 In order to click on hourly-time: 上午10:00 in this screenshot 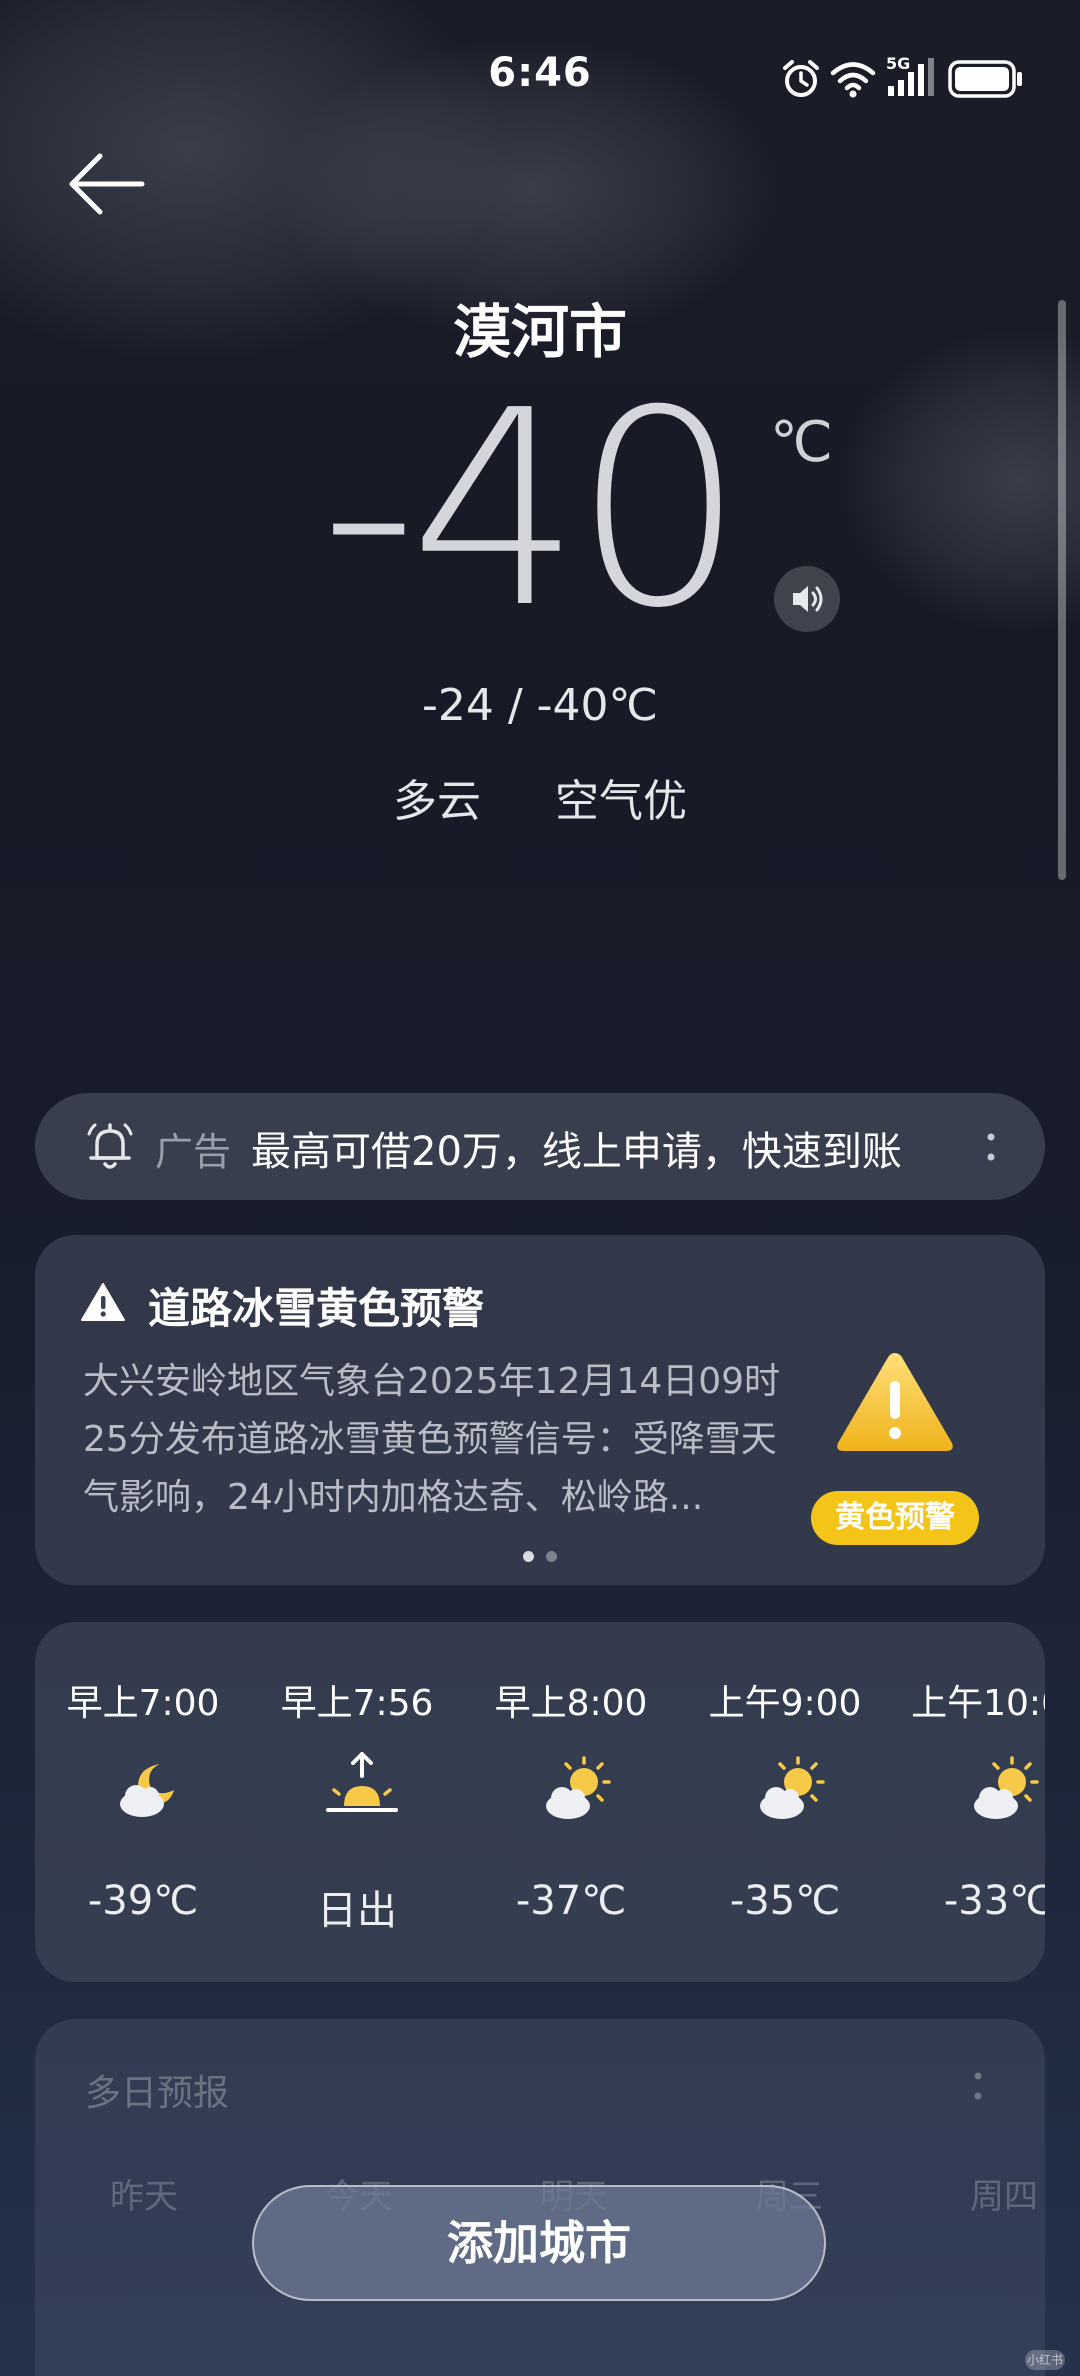, I will do `click(978, 1703)`.